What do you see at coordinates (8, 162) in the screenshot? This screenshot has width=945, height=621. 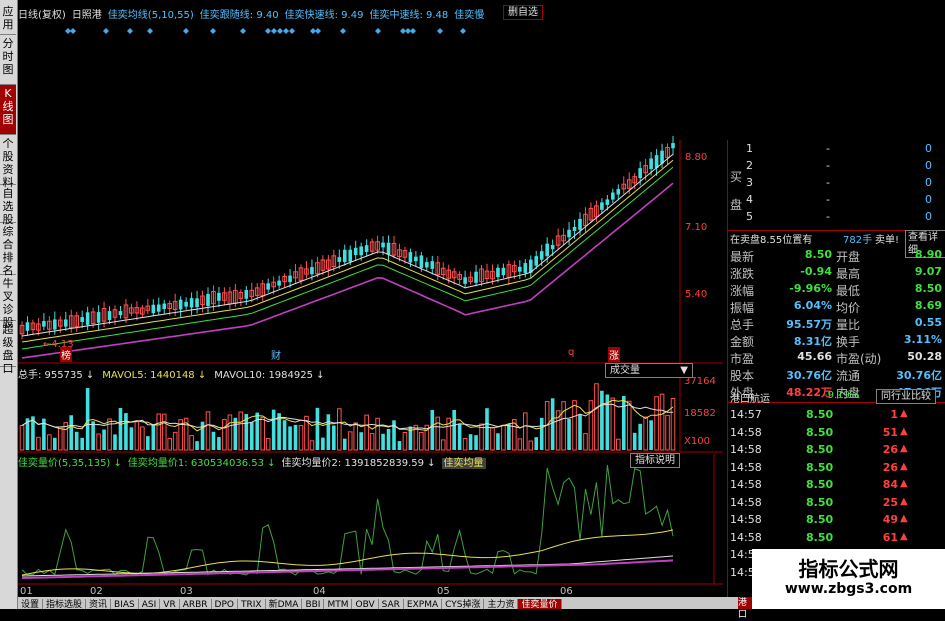 I see `sidebar-tab-3: 个股资料` at bounding box center [8, 162].